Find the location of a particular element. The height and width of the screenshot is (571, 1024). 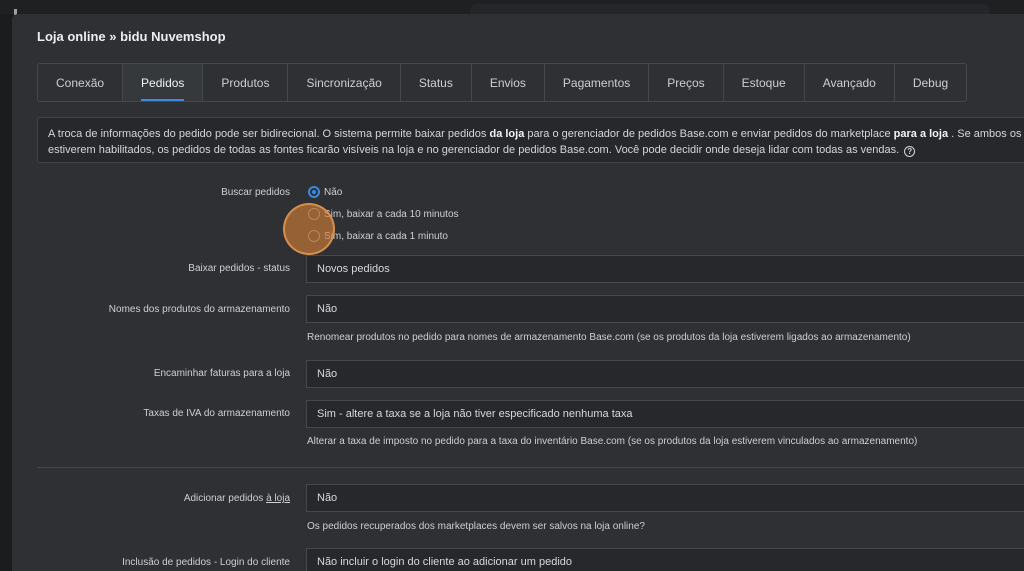

tab-status: Status is located at coordinates (436, 82).